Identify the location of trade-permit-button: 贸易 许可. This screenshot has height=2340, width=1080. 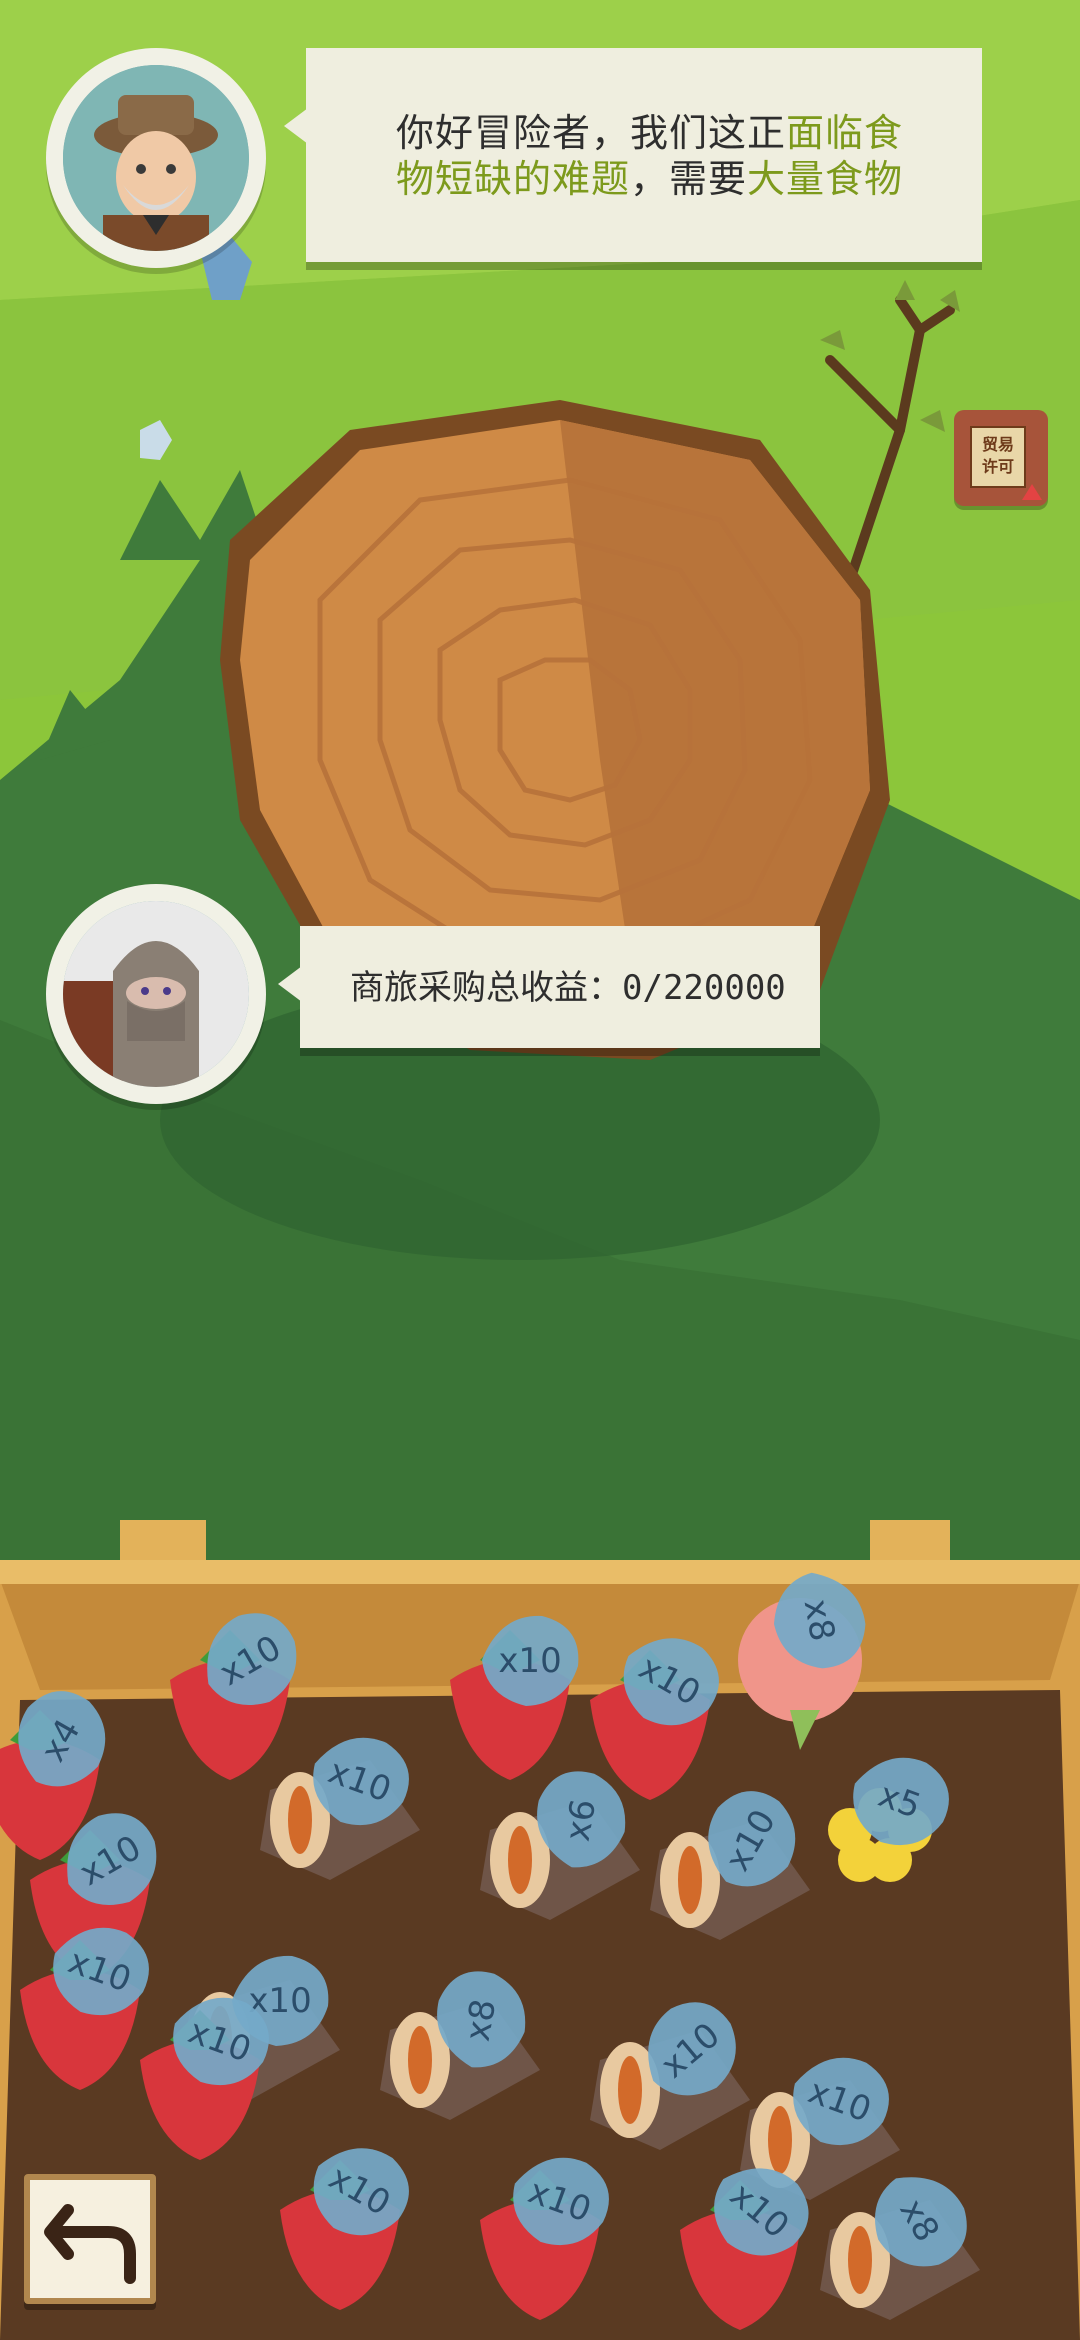
(1001, 458).